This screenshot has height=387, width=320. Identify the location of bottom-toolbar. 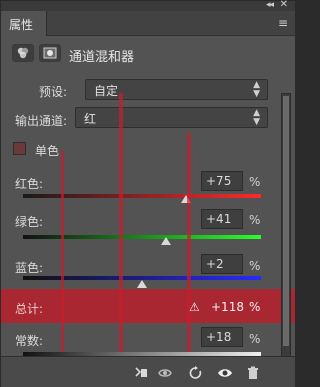
(148, 371).